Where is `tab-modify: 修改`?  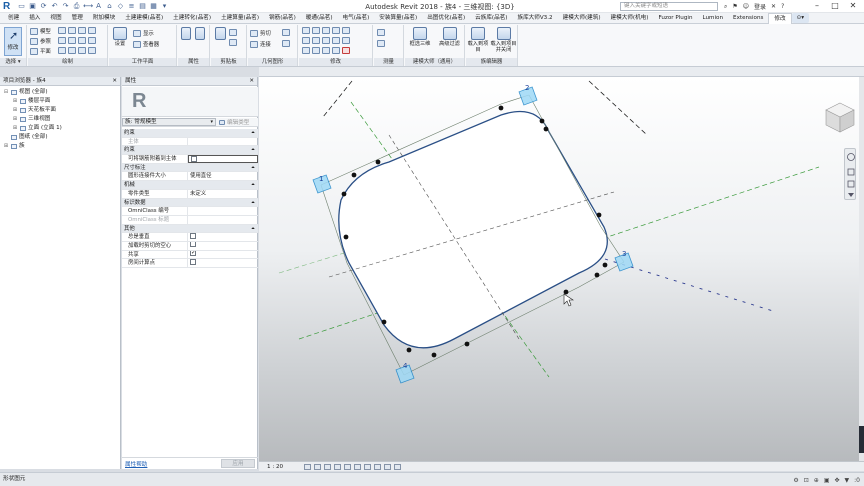
tab-modify: 修改 is located at coordinates (780, 18).